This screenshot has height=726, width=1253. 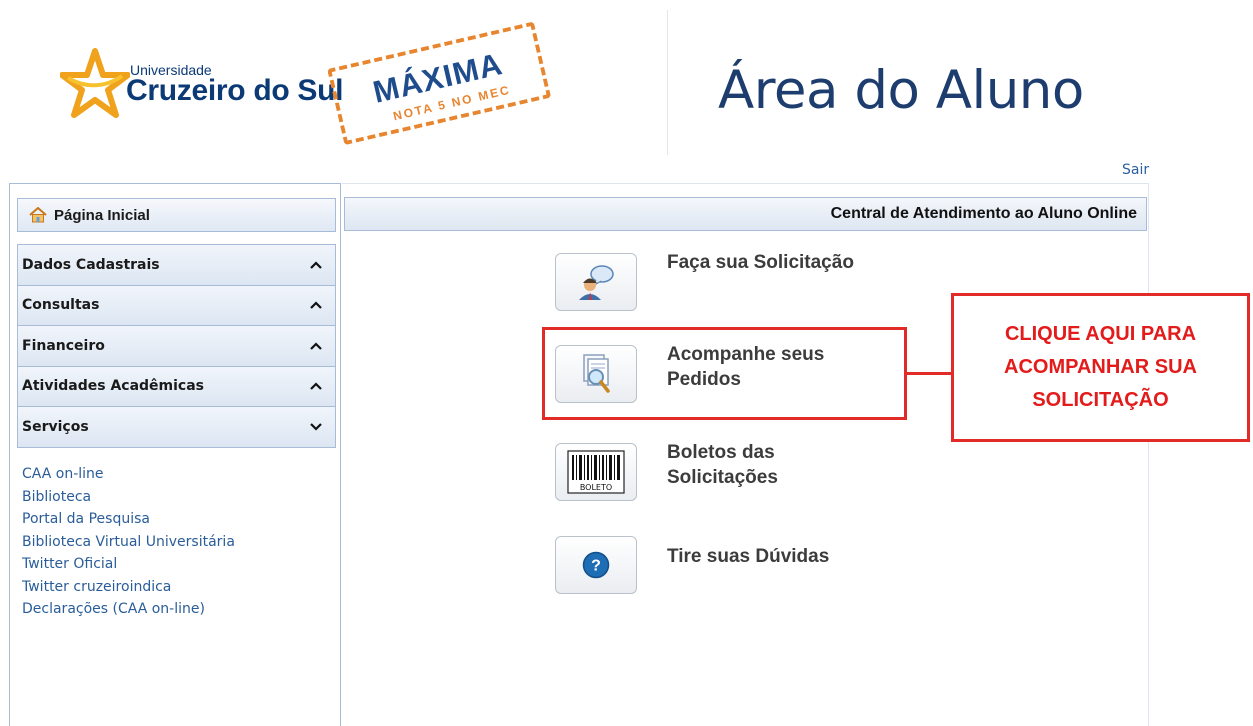 What do you see at coordinates (745, 214) in the screenshot?
I see `main-header: Central de Atendimento ao Aluno Online` at bounding box center [745, 214].